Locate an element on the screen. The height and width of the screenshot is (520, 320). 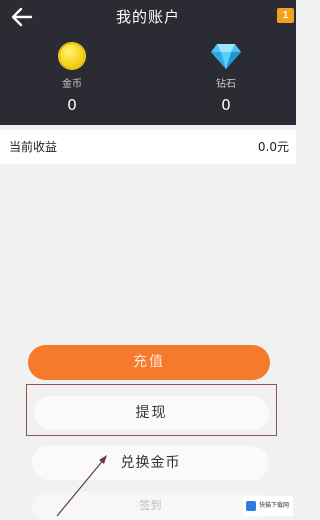
gold-value: 0 is located at coordinates (72, 105).